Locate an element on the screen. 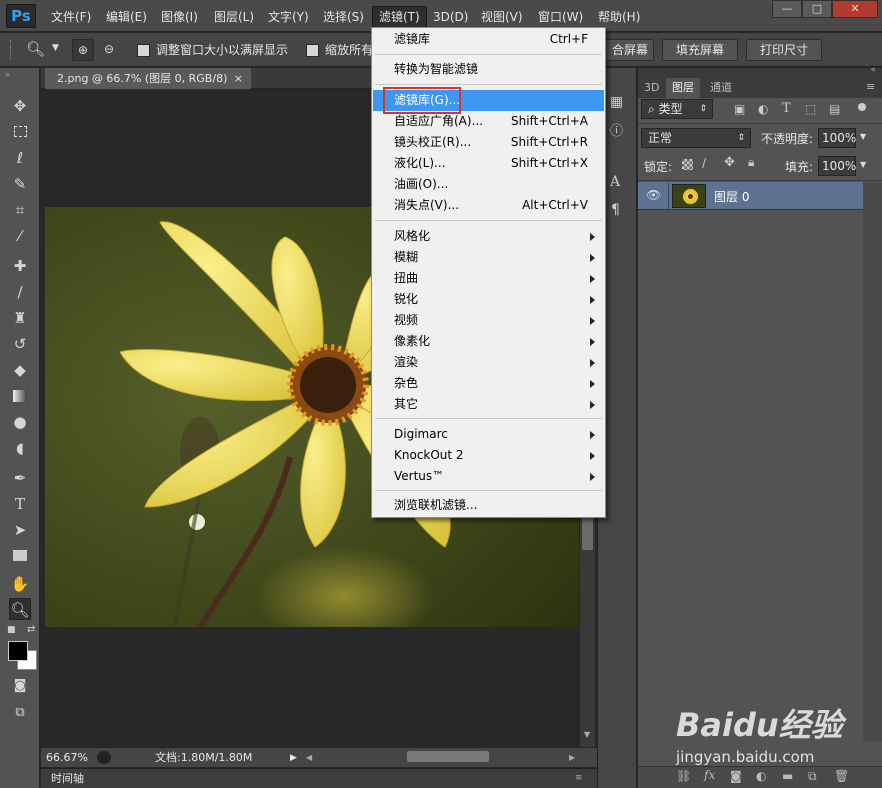  eyedropper-tool-icon: ⁄ is located at coordinates (20, 236).